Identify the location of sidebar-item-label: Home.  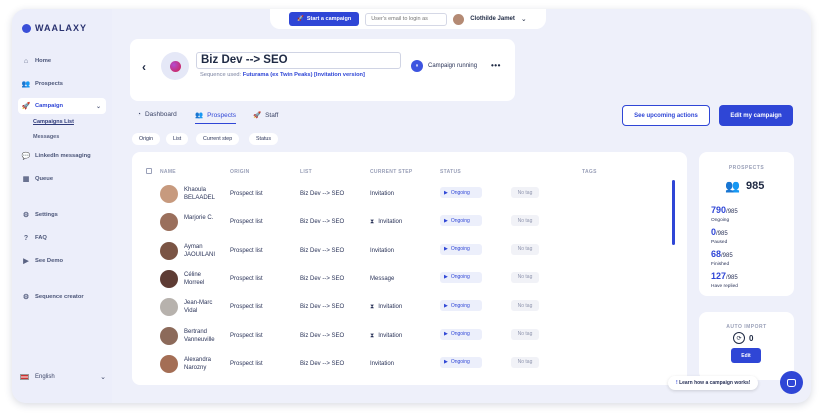
(43, 61).